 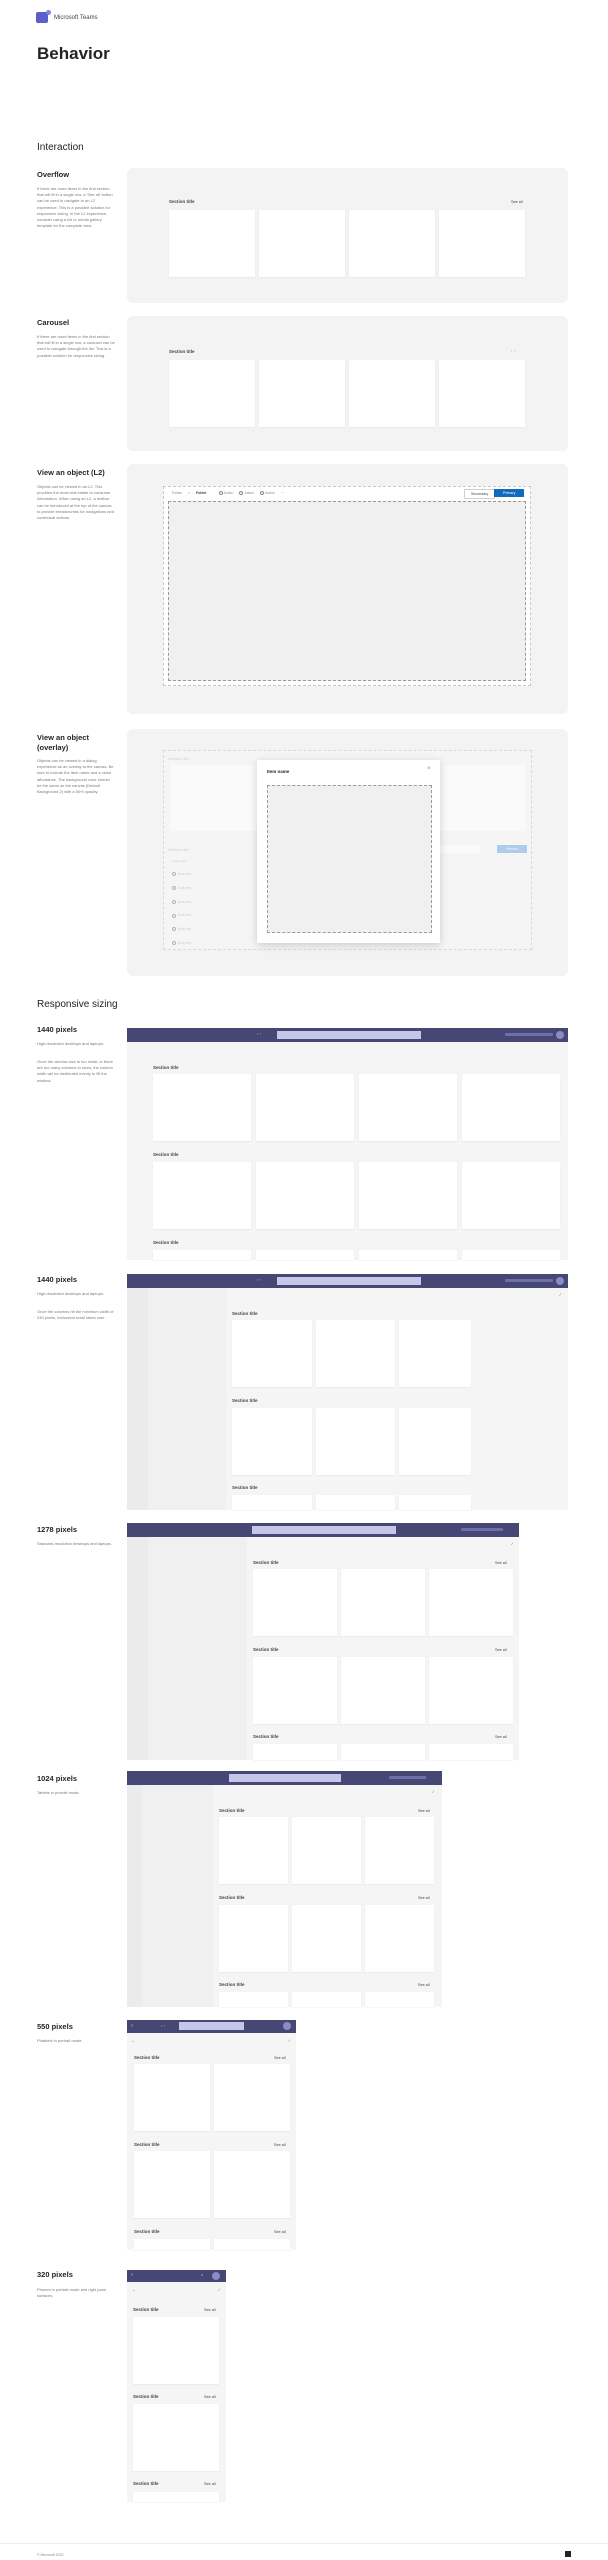 What do you see at coordinates (509, 493) in the screenshot?
I see `primary-button: Primary` at bounding box center [509, 493].